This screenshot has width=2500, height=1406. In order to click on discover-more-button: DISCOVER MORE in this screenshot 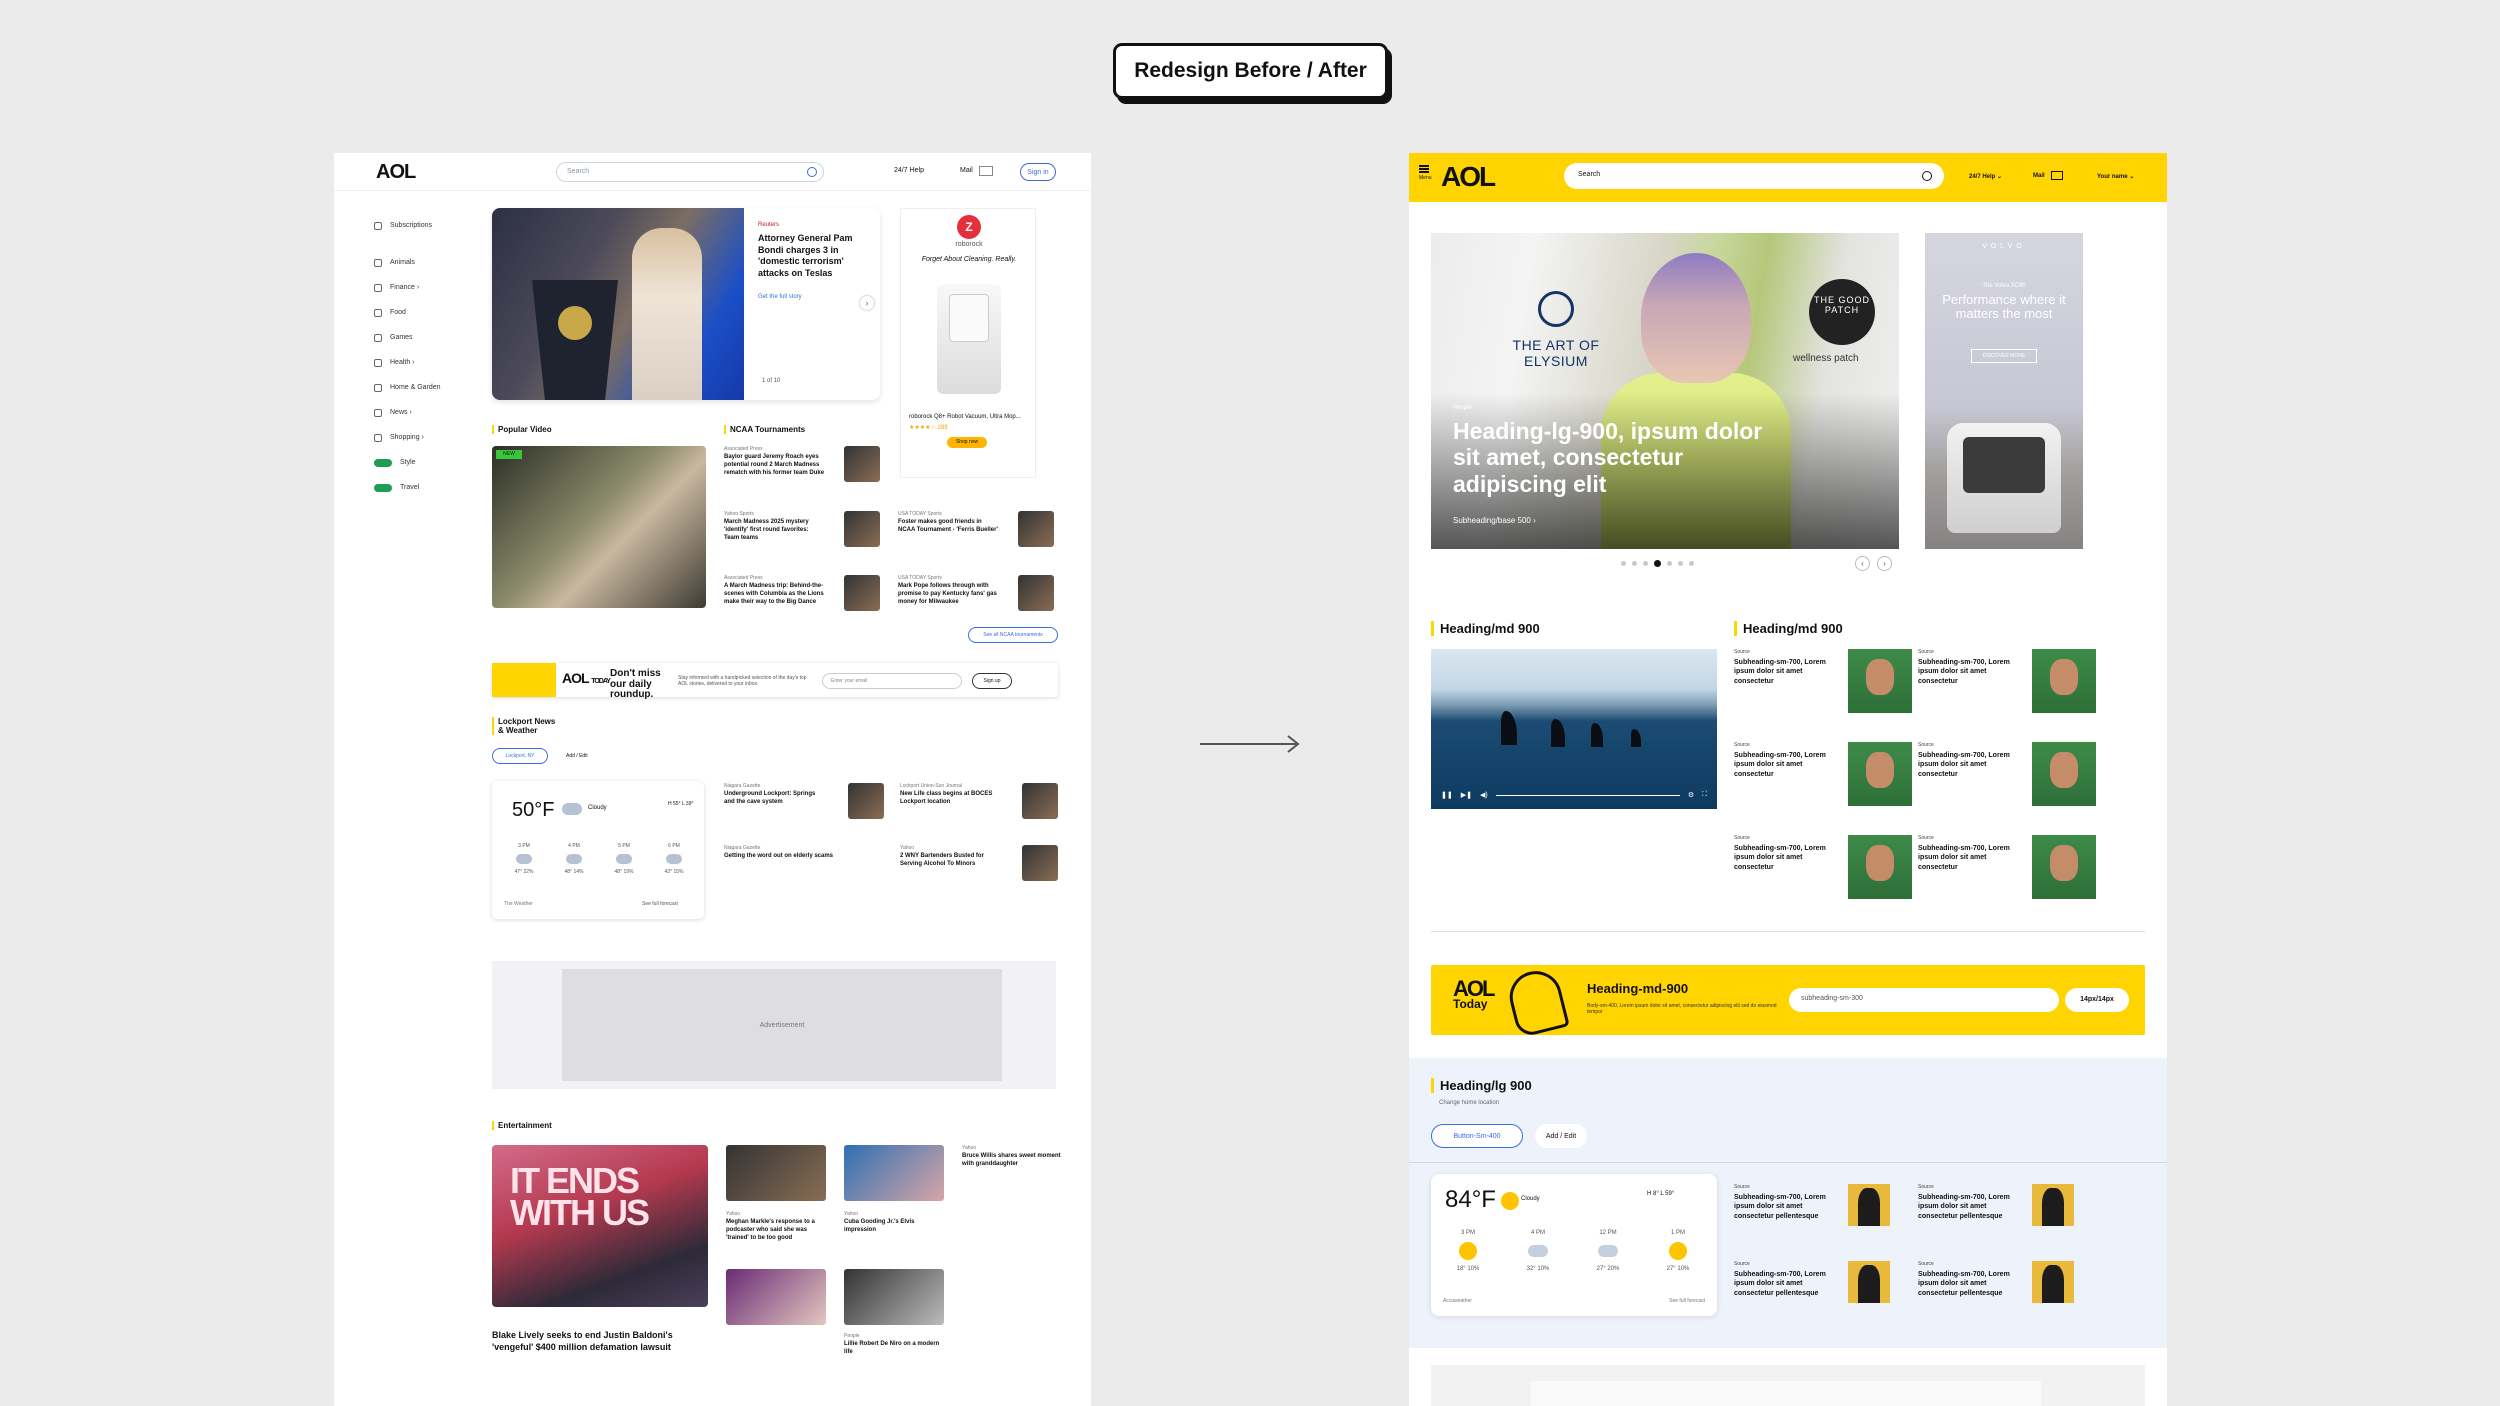, I will do `click(2004, 356)`.